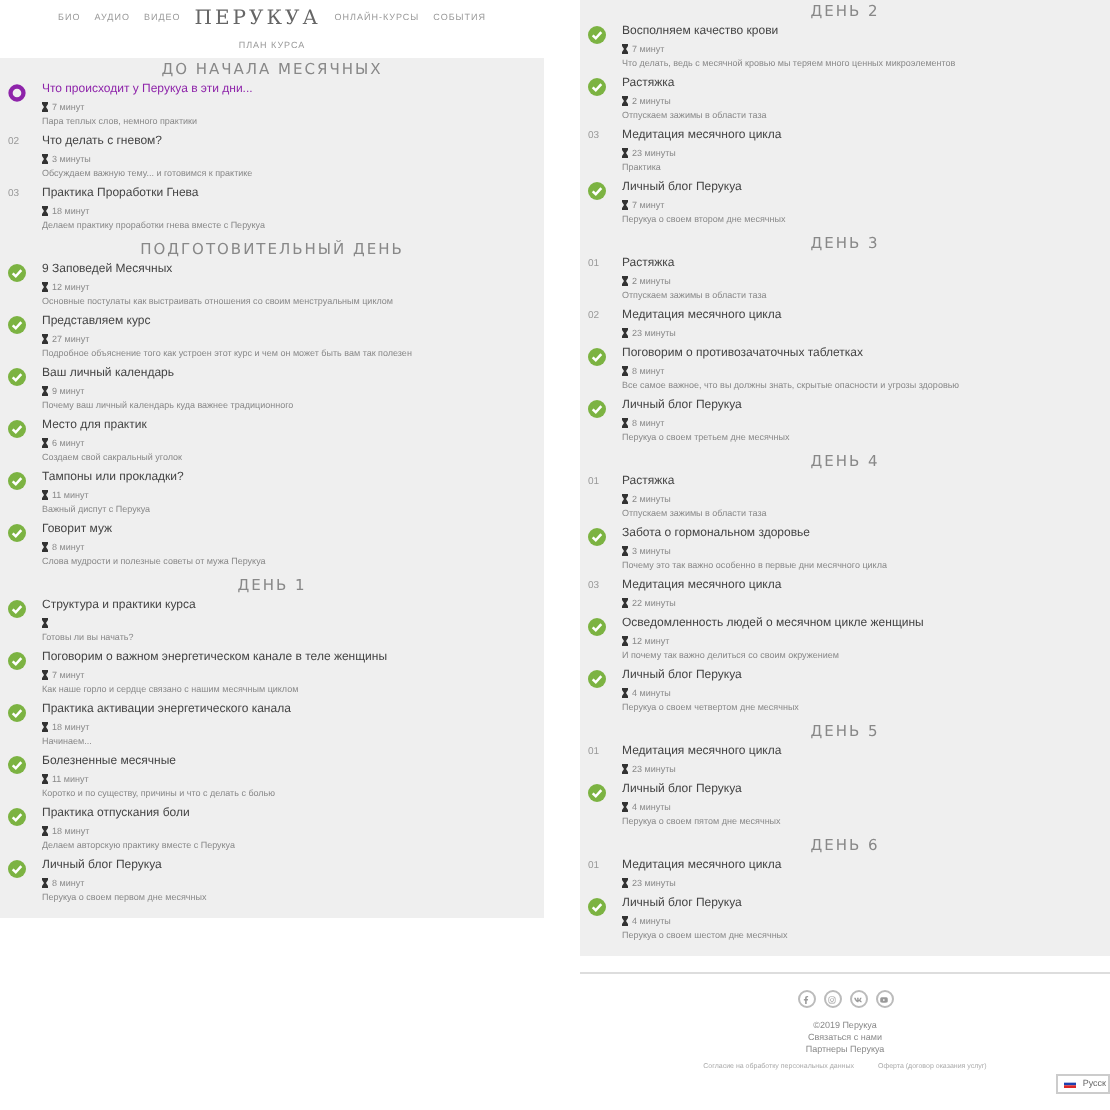 This screenshot has height=1110, width=1110. Describe the element at coordinates (884, 999) in the screenshot. I see `youtube-icon` at that location.